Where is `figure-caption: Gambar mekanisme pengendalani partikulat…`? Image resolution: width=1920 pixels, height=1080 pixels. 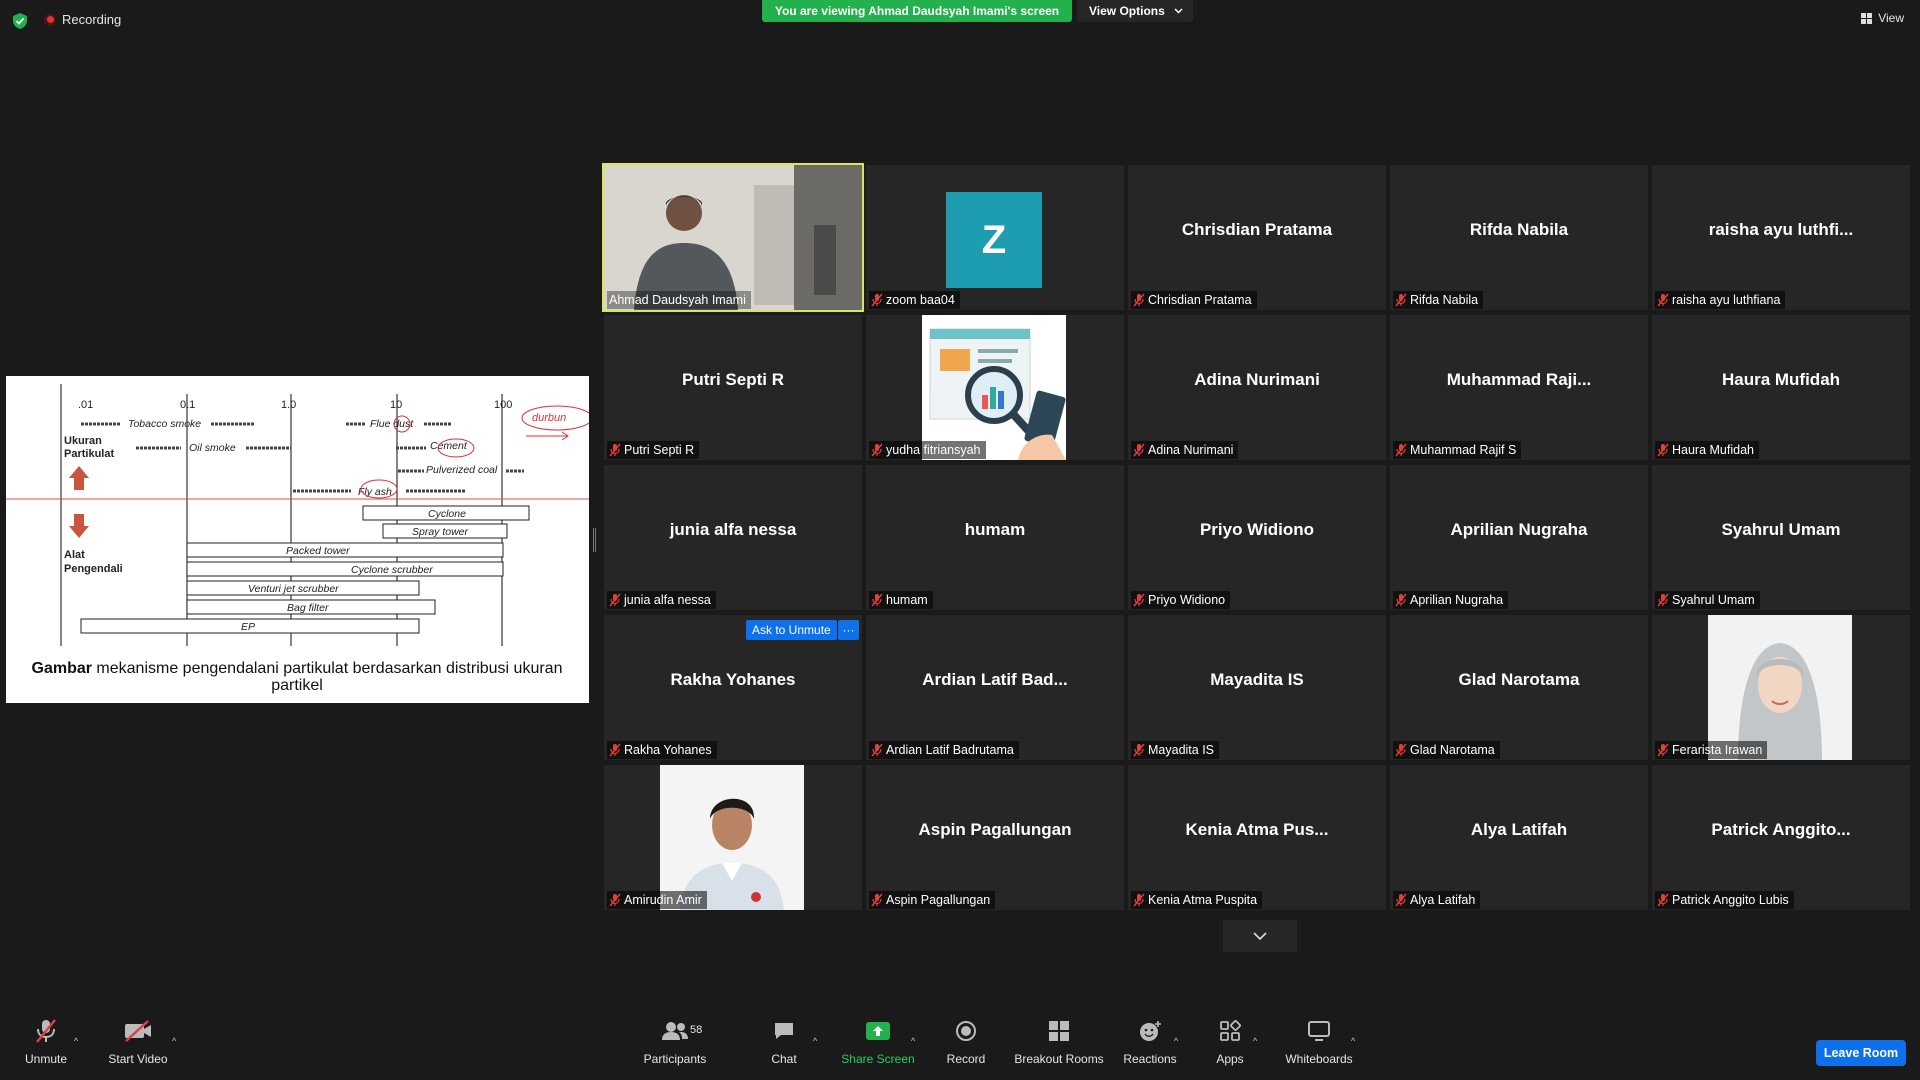
figure-caption: Gambar mekanisme pengendalani partikulat… is located at coordinates (297, 668).